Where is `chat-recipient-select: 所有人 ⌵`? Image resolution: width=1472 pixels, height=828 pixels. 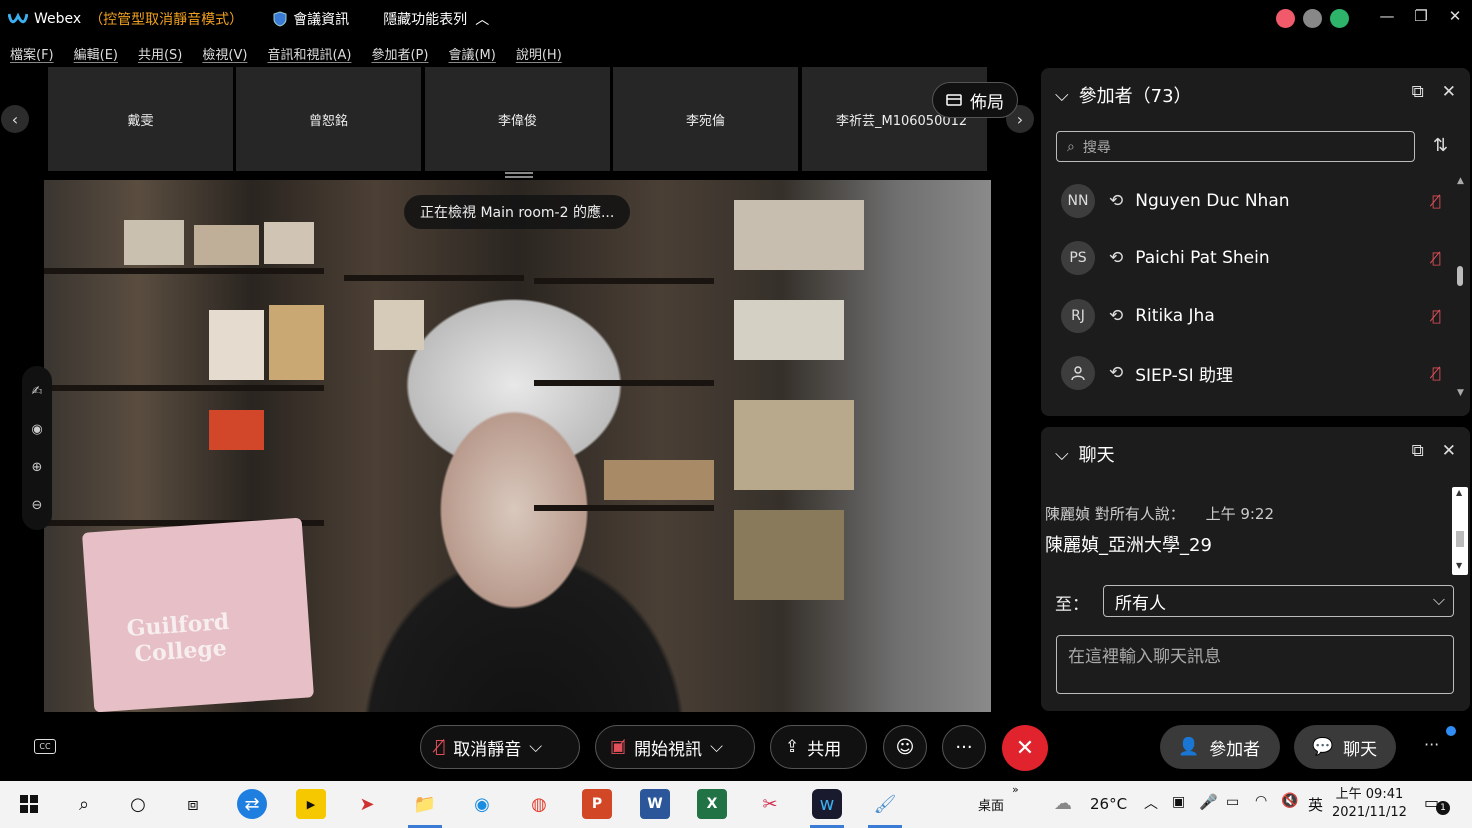 chat-recipient-select: 所有人 ⌵ is located at coordinates (1278, 601).